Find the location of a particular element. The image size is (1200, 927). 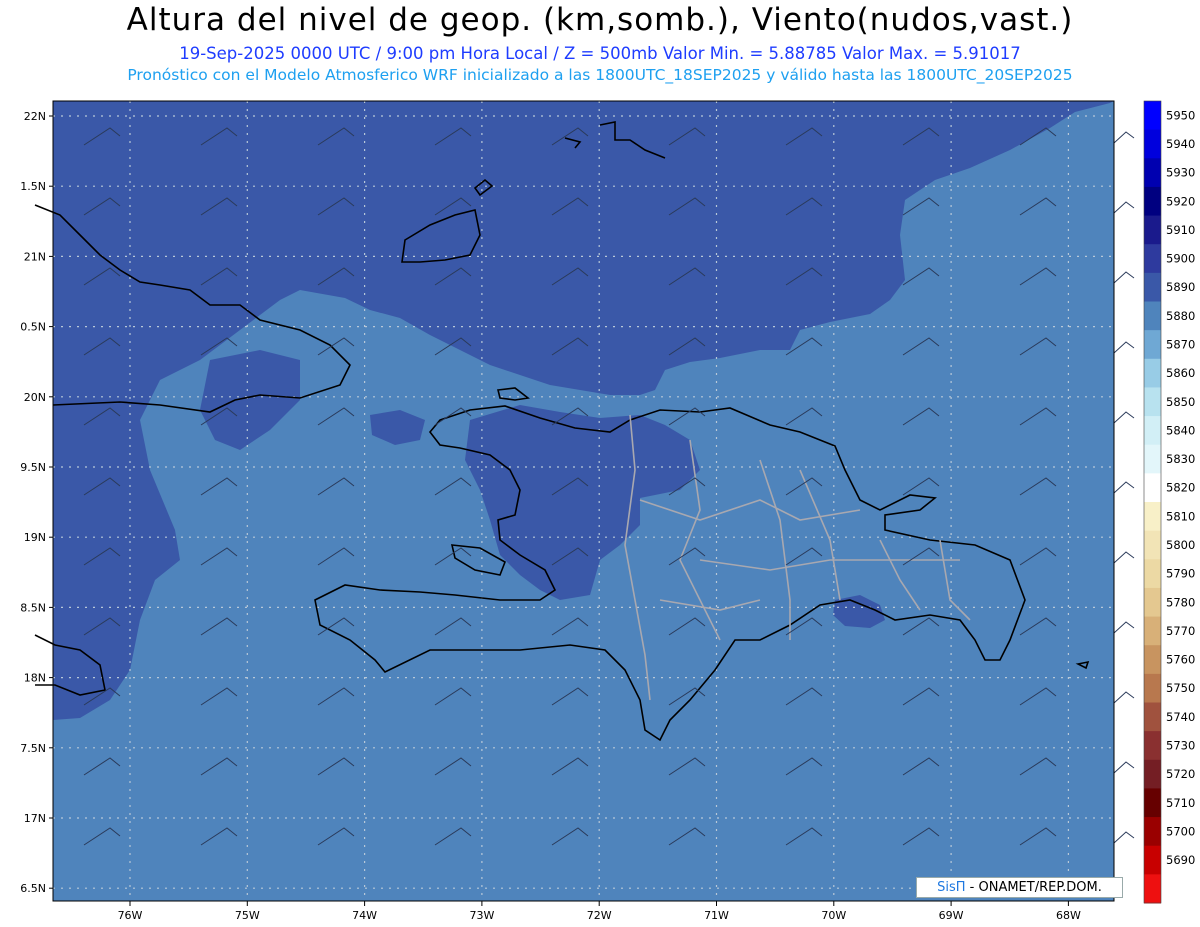

lat-label: 8.5N is located at coordinates (33, 607).